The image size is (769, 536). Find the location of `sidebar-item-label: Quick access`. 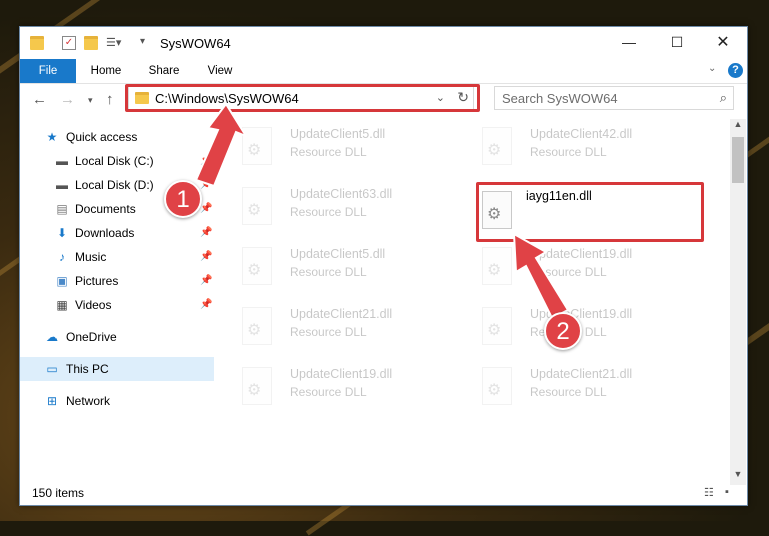

sidebar-item-label: Quick access is located at coordinates (102, 137).